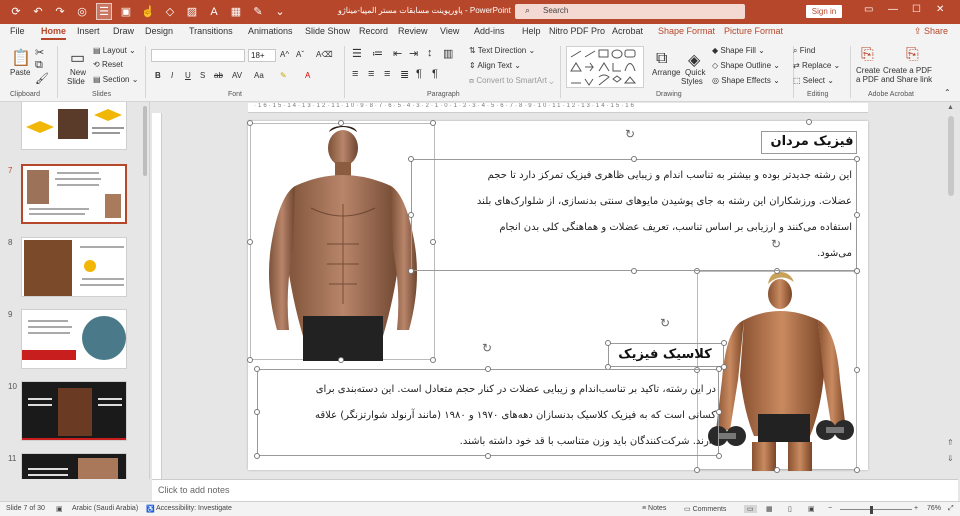 Image resolution: width=960 pixels, height=516 pixels. I want to click on zoom-in-icon: +, so click(916, 508).